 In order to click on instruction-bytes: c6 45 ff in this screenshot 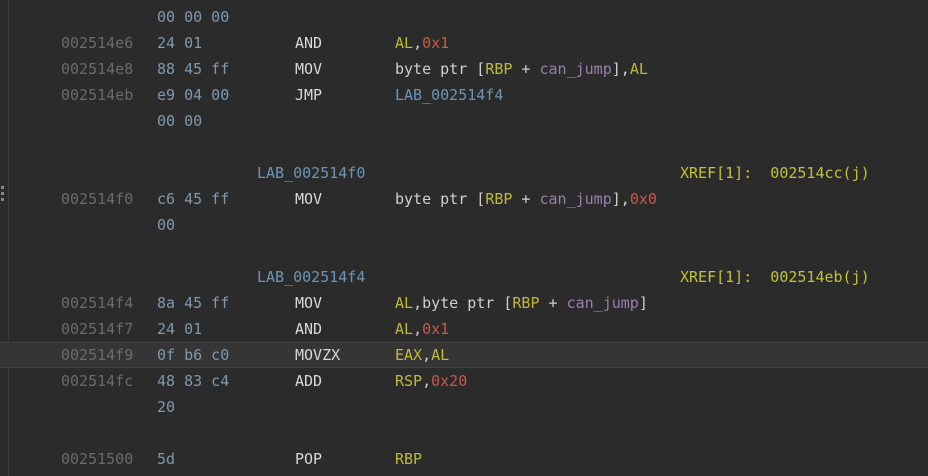, I will do `click(193, 199)`.